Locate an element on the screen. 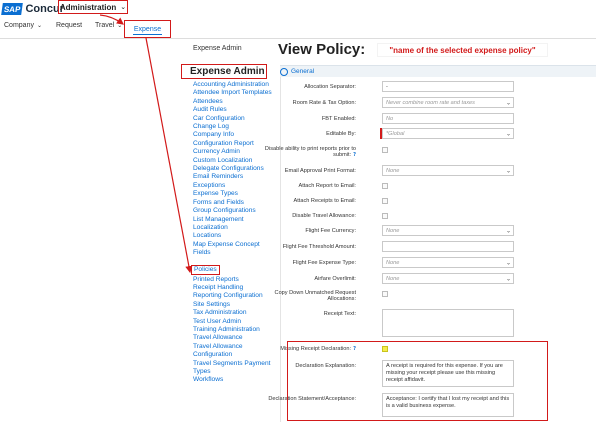  attach-receipts-label: Attach Receipts to Email: is located at coordinates (325, 201).